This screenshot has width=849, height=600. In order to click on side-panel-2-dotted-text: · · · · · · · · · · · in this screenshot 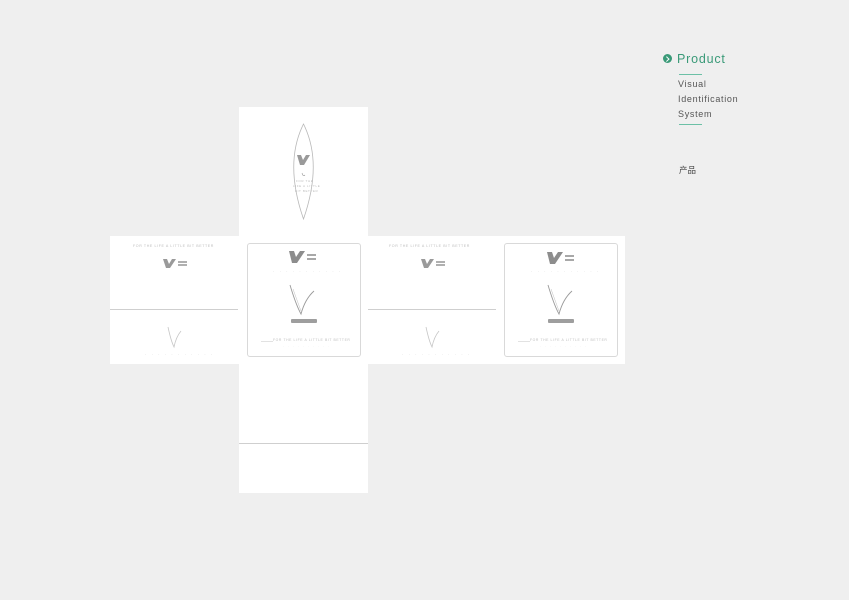, I will do `click(437, 355)`.